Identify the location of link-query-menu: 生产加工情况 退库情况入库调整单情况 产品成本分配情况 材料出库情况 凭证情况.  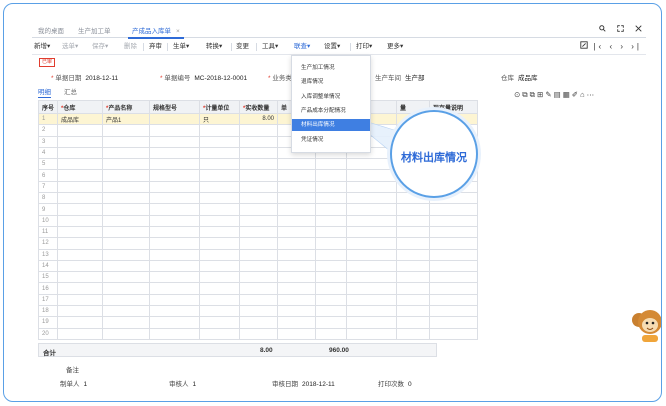
(331, 104).